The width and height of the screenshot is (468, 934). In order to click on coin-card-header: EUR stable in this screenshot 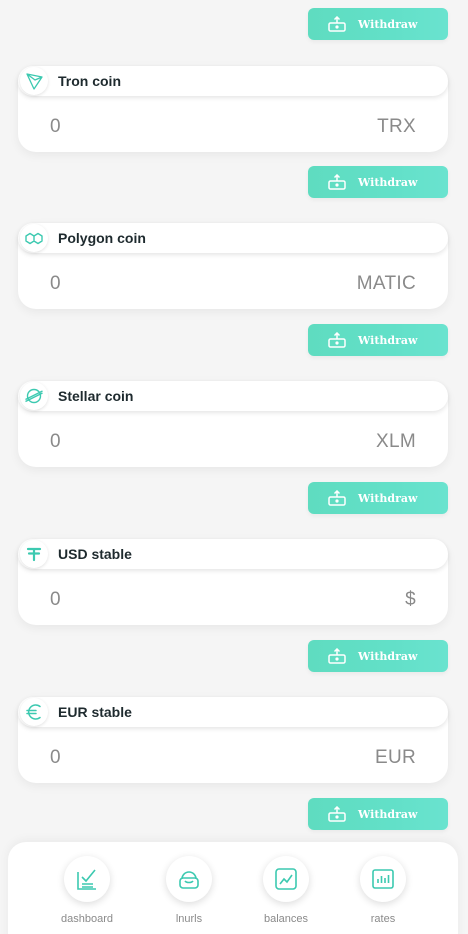, I will do `click(233, 712)`.